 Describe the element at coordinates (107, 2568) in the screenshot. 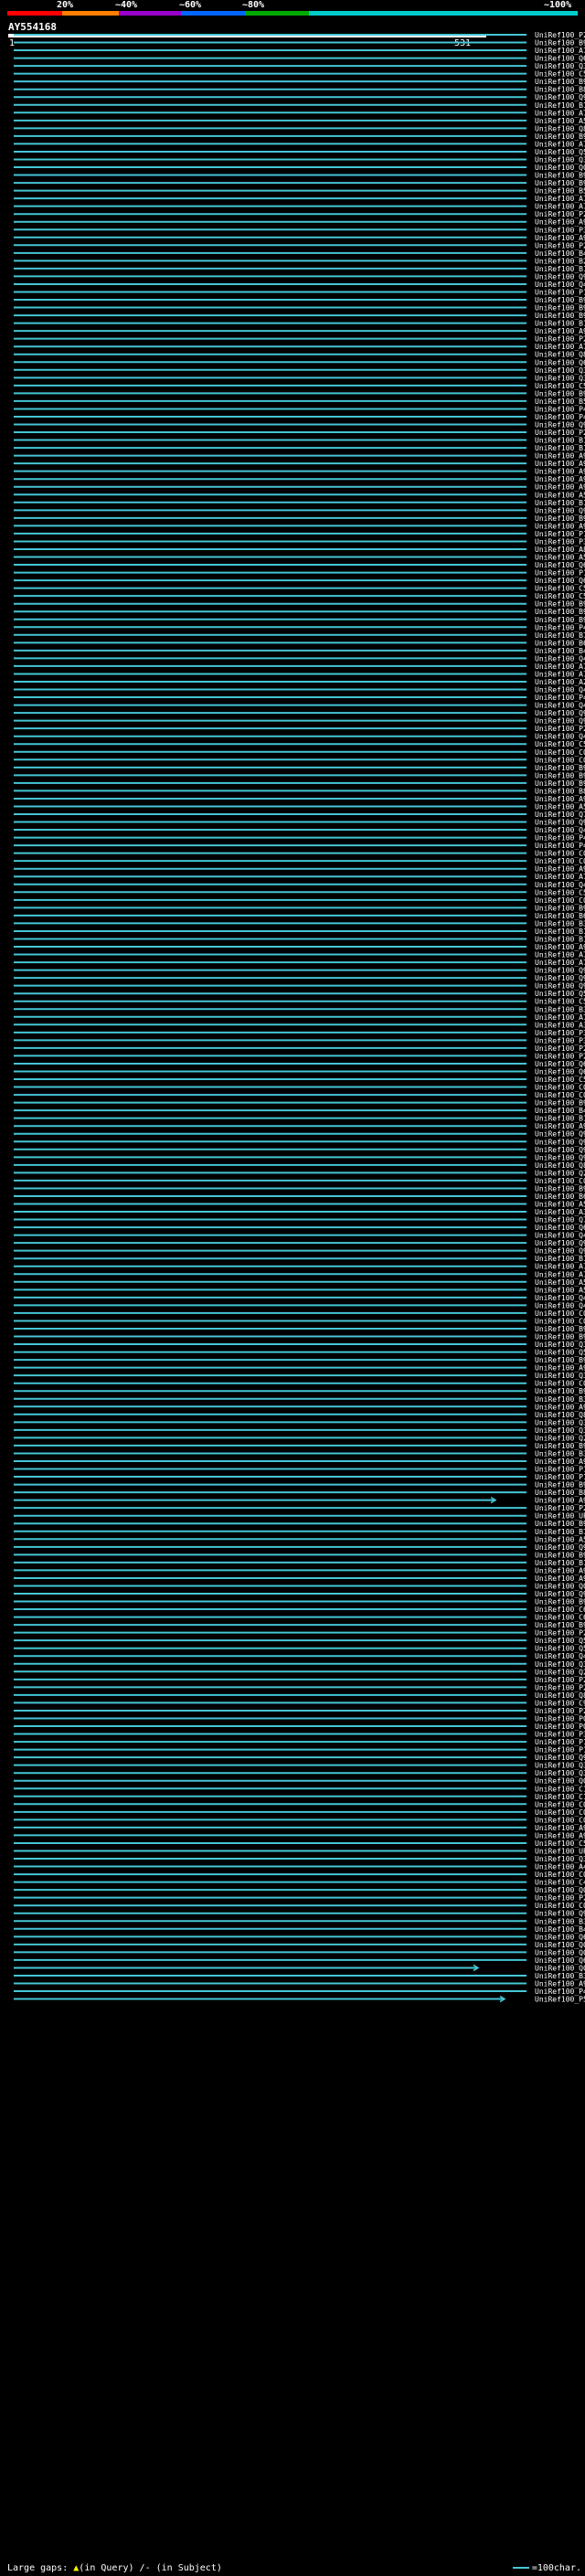

I see `gap-query-label: (in Query)` at that location.